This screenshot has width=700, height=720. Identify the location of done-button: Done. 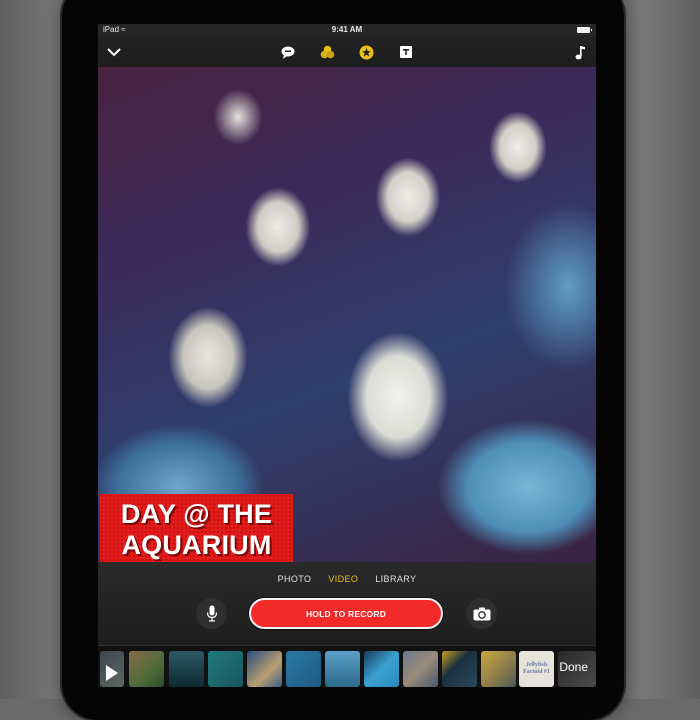
(573, 667).